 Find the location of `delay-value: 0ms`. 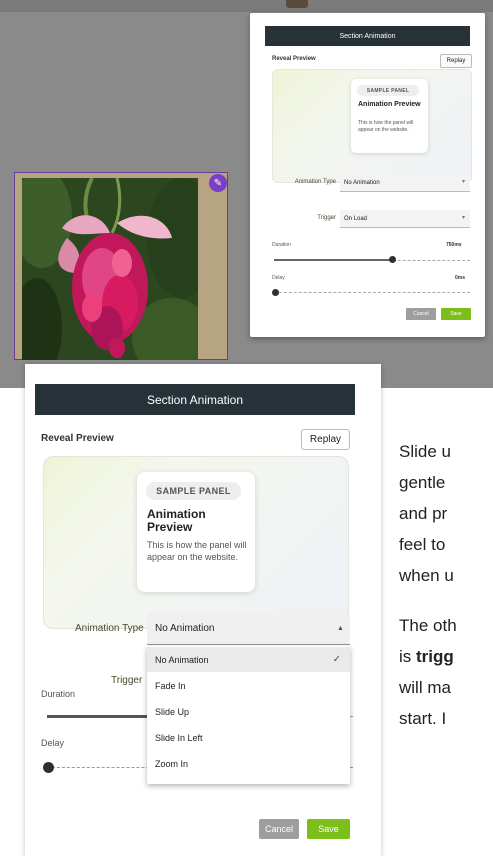

delay-value: 0ms is located at coordinates (460, 278).